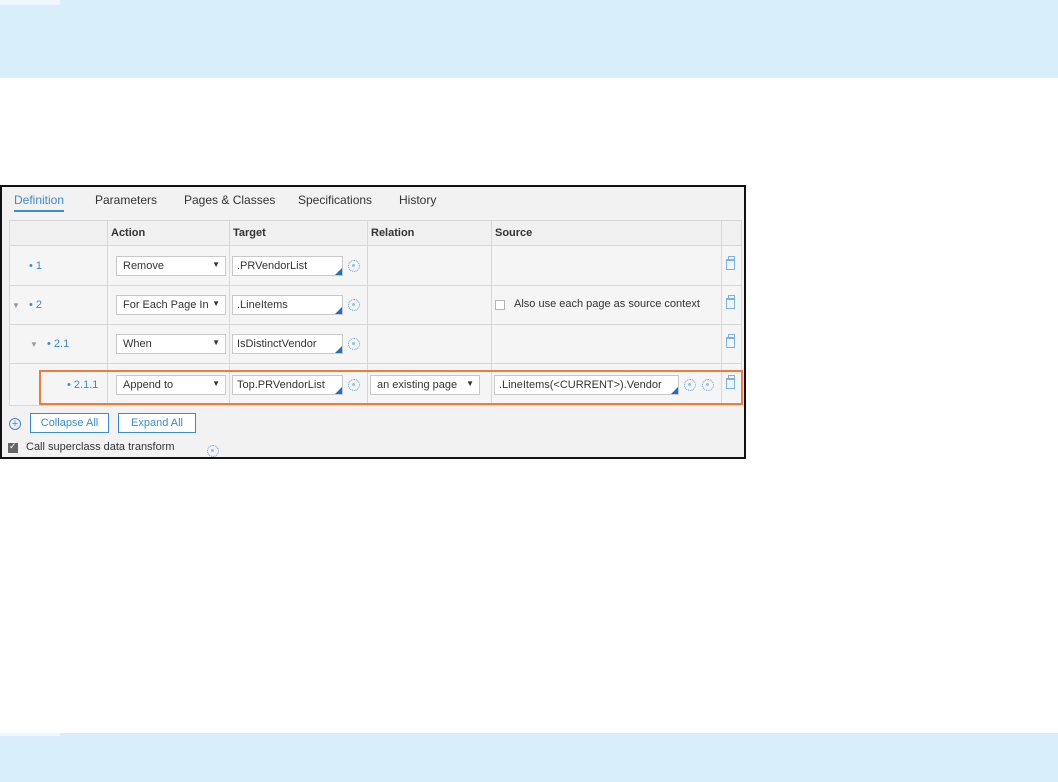  I want to click on action-select: When ▼, so click(171, 344).